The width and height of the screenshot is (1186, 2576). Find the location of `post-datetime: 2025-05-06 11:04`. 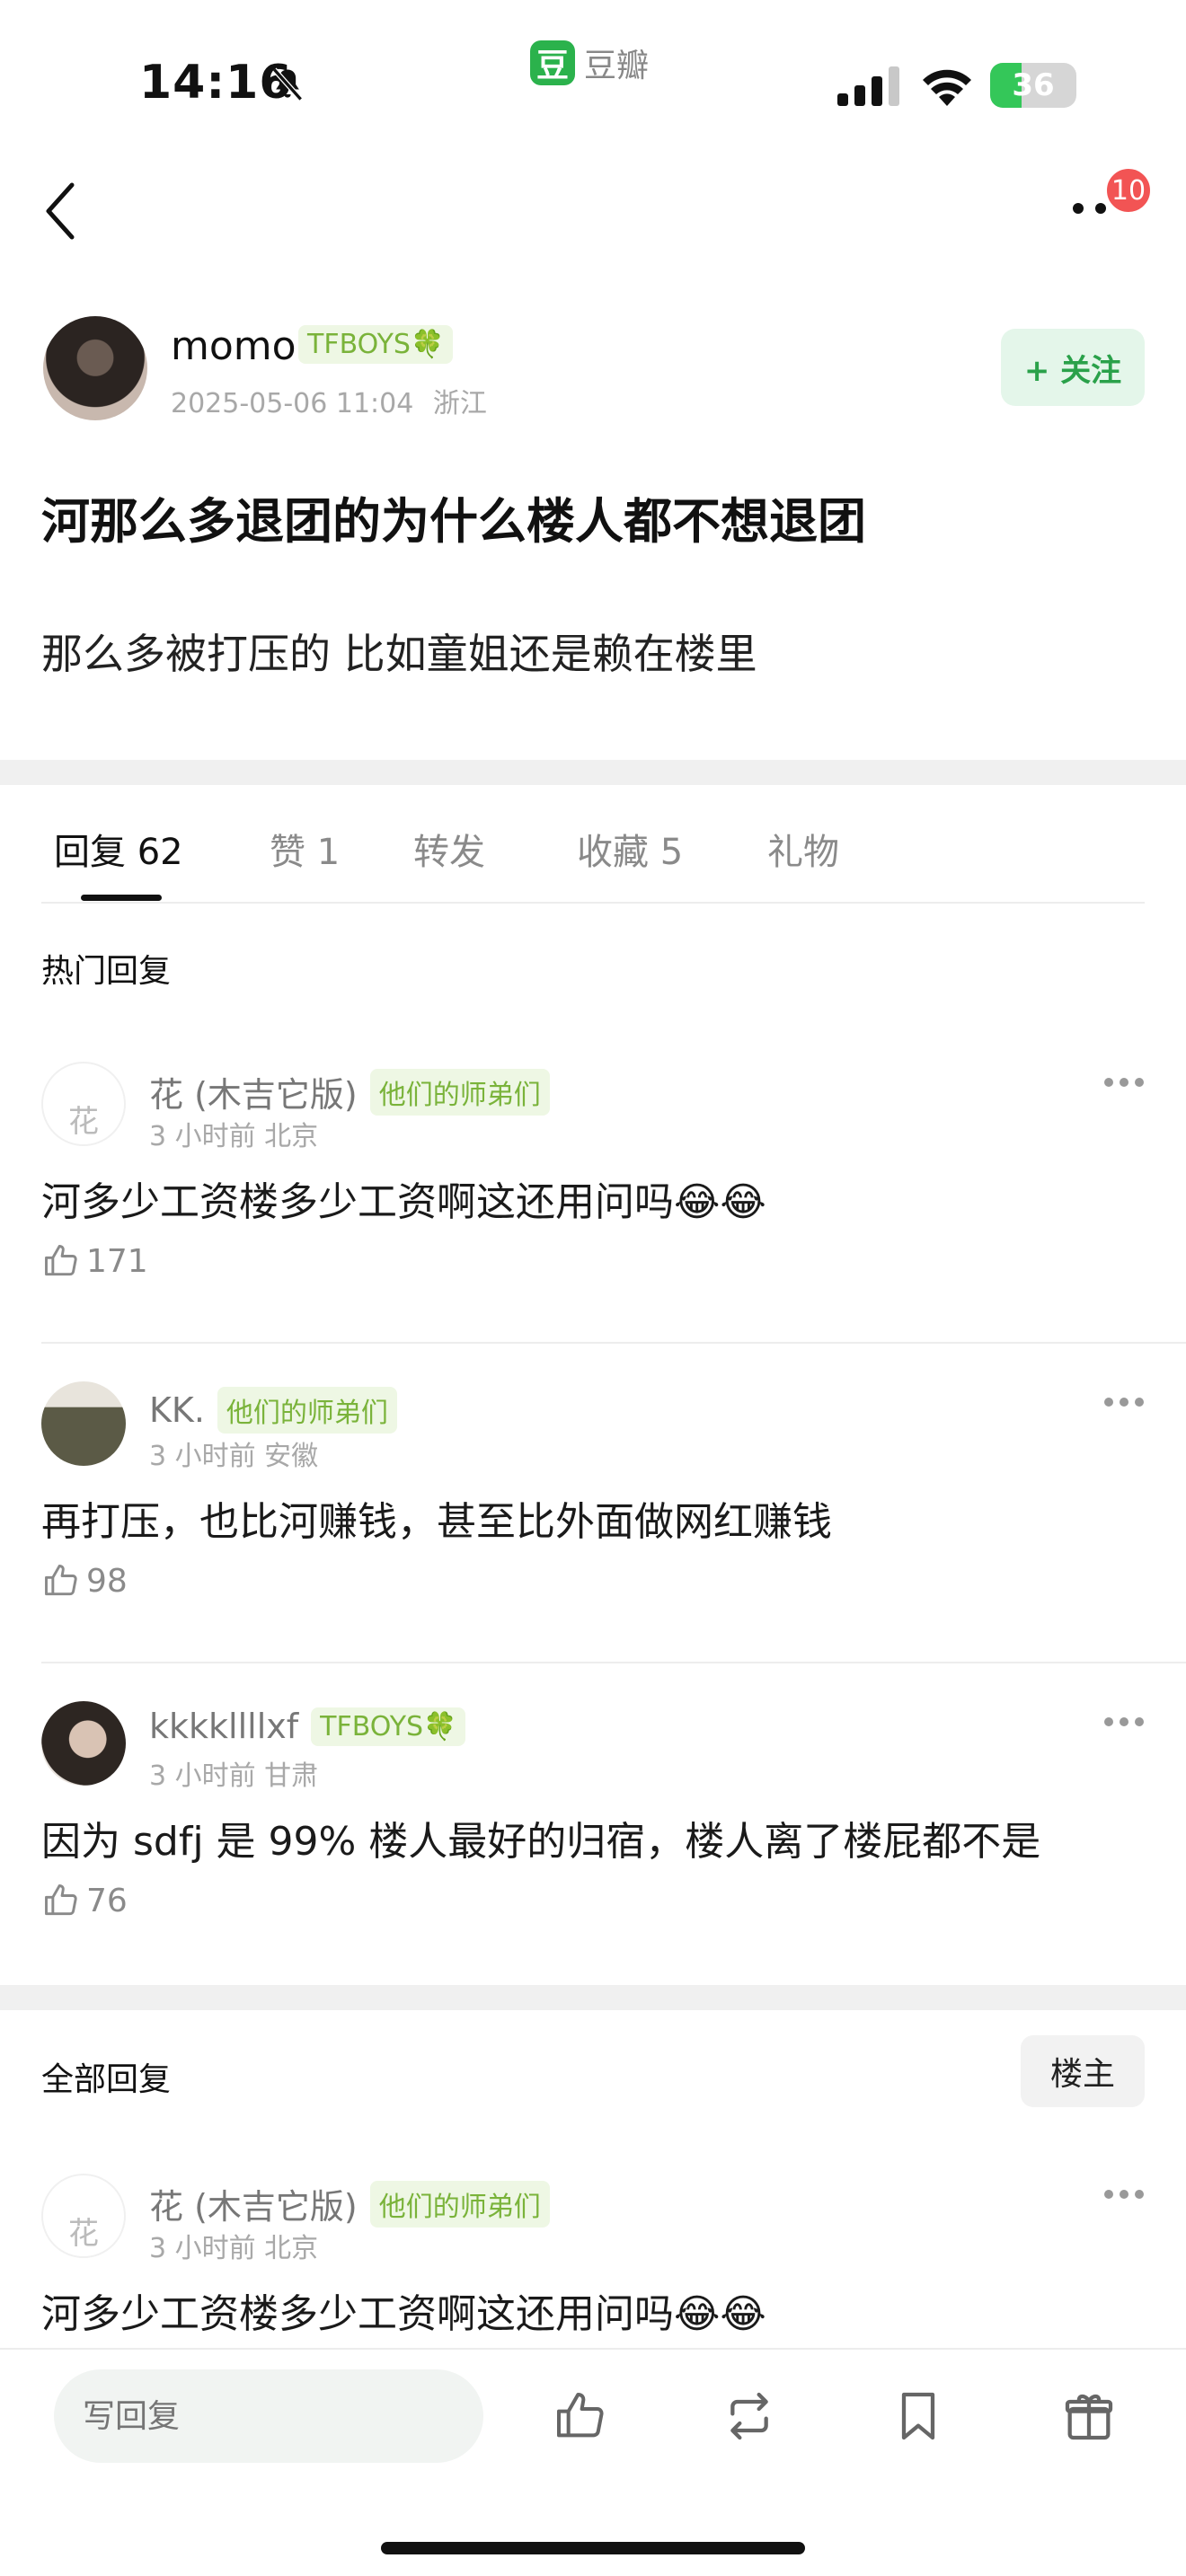

post-datetime: 2025-05-06 11:04 is located at coordinates (292, 403).